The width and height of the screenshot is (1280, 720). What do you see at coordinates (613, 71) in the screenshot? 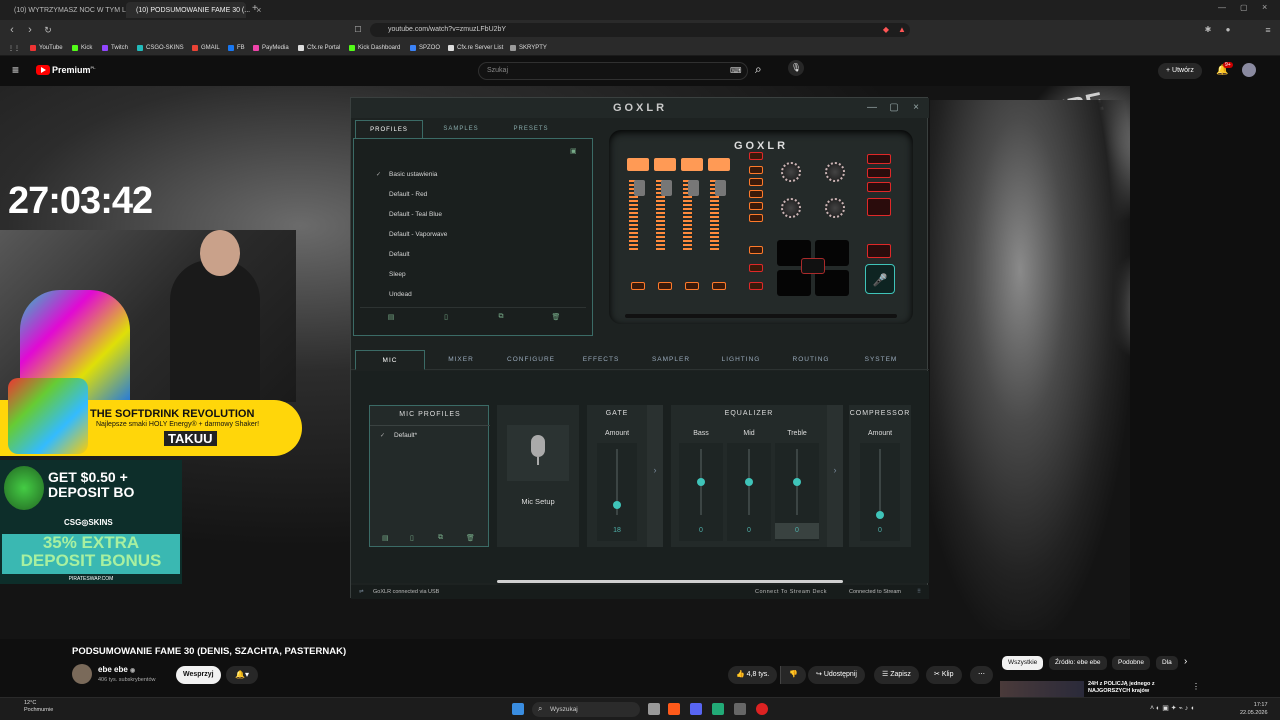
I see `search-input: Szukaj` at bounding box center [613, 71].